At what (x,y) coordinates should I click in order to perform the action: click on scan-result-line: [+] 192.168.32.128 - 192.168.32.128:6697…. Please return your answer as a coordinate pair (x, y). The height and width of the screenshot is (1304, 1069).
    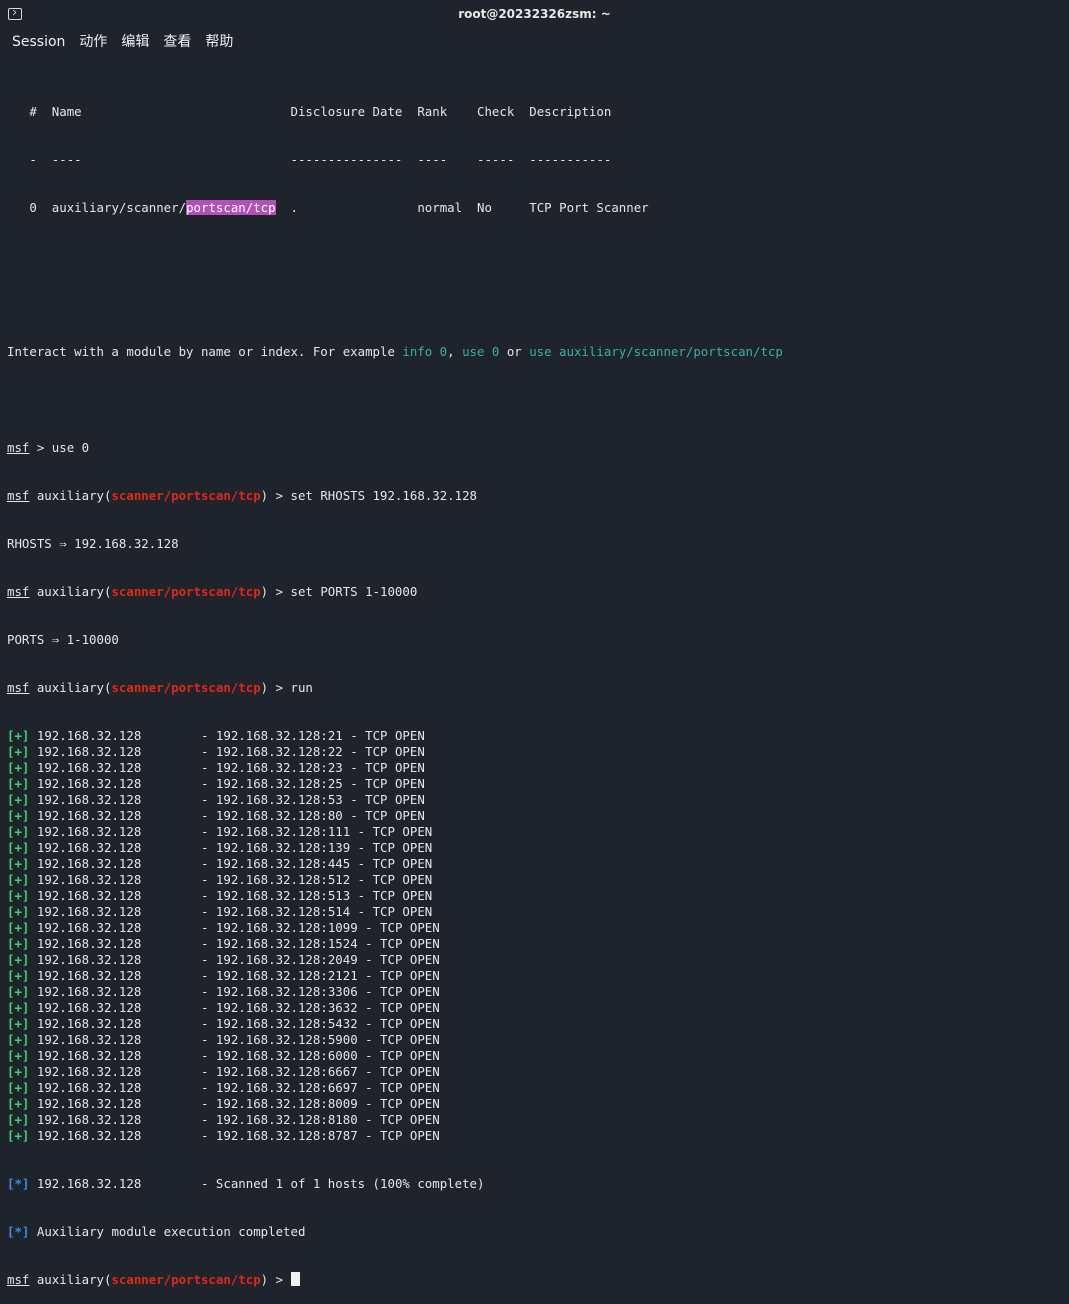
    Looking at the image, I should click on (223, 1087).